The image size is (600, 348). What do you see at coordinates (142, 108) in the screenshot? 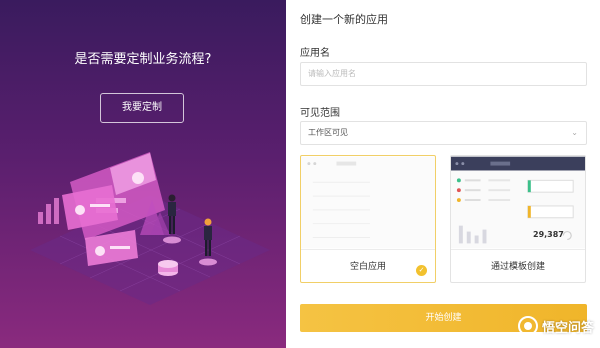
I see `customize-button: 我要定制` at bounding box center [142, 108].